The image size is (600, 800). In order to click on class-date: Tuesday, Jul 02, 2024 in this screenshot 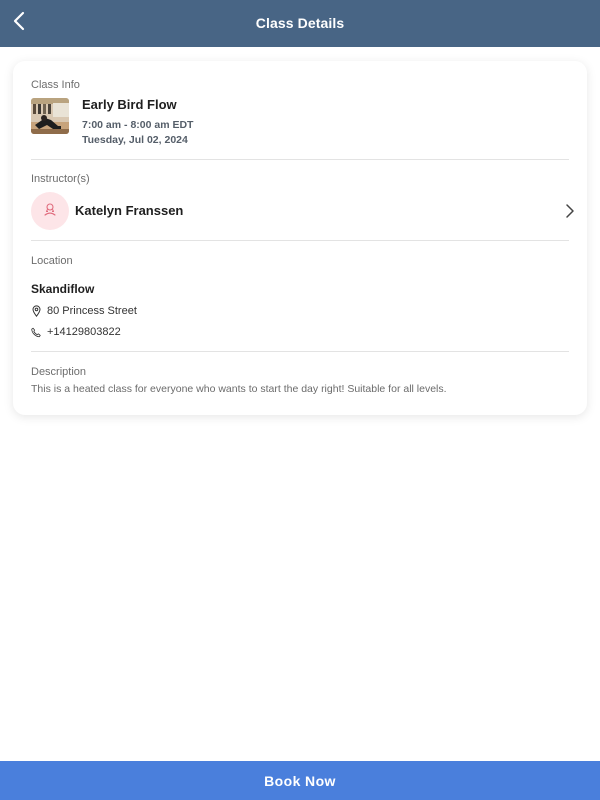, I will do `click(135, 140)`.